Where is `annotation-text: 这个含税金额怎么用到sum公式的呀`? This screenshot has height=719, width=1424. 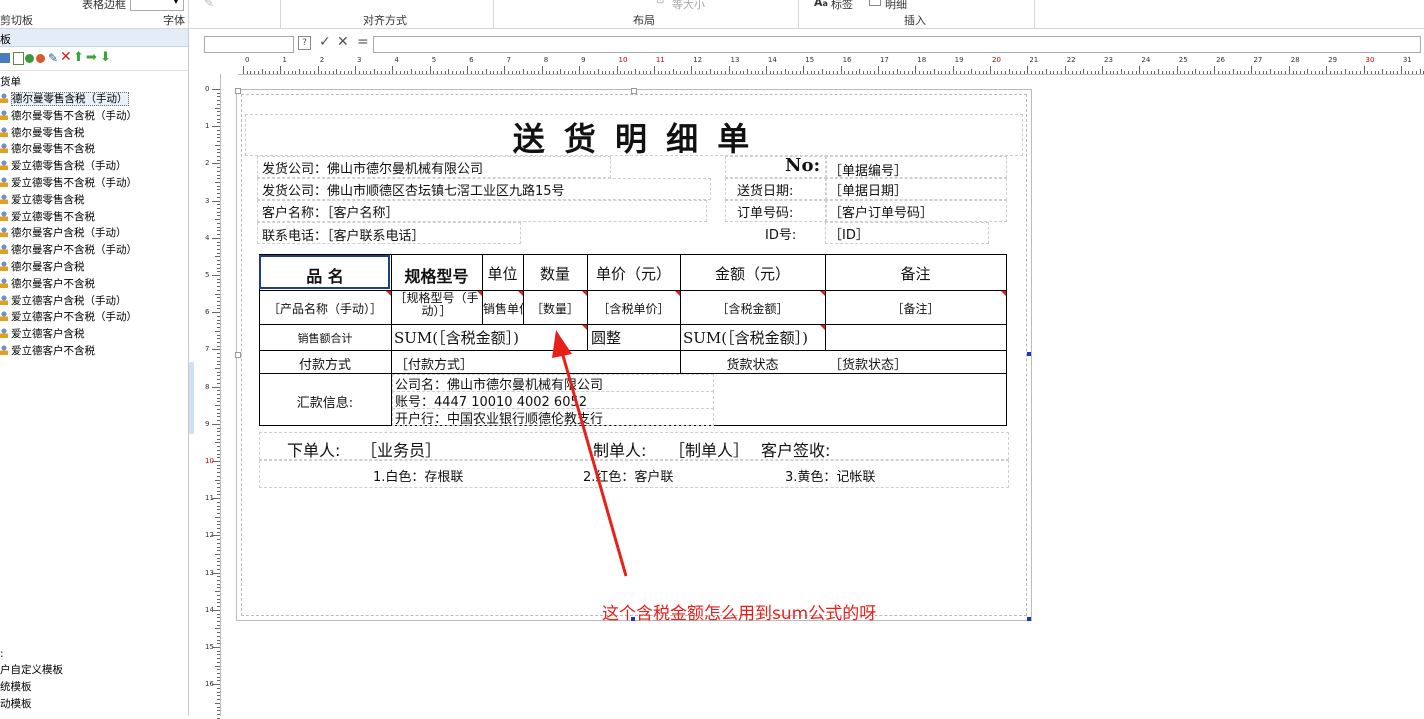 annotation-text: 这个含税金额怎么用到sum公式的呀 is located at coordinates (739, 614).